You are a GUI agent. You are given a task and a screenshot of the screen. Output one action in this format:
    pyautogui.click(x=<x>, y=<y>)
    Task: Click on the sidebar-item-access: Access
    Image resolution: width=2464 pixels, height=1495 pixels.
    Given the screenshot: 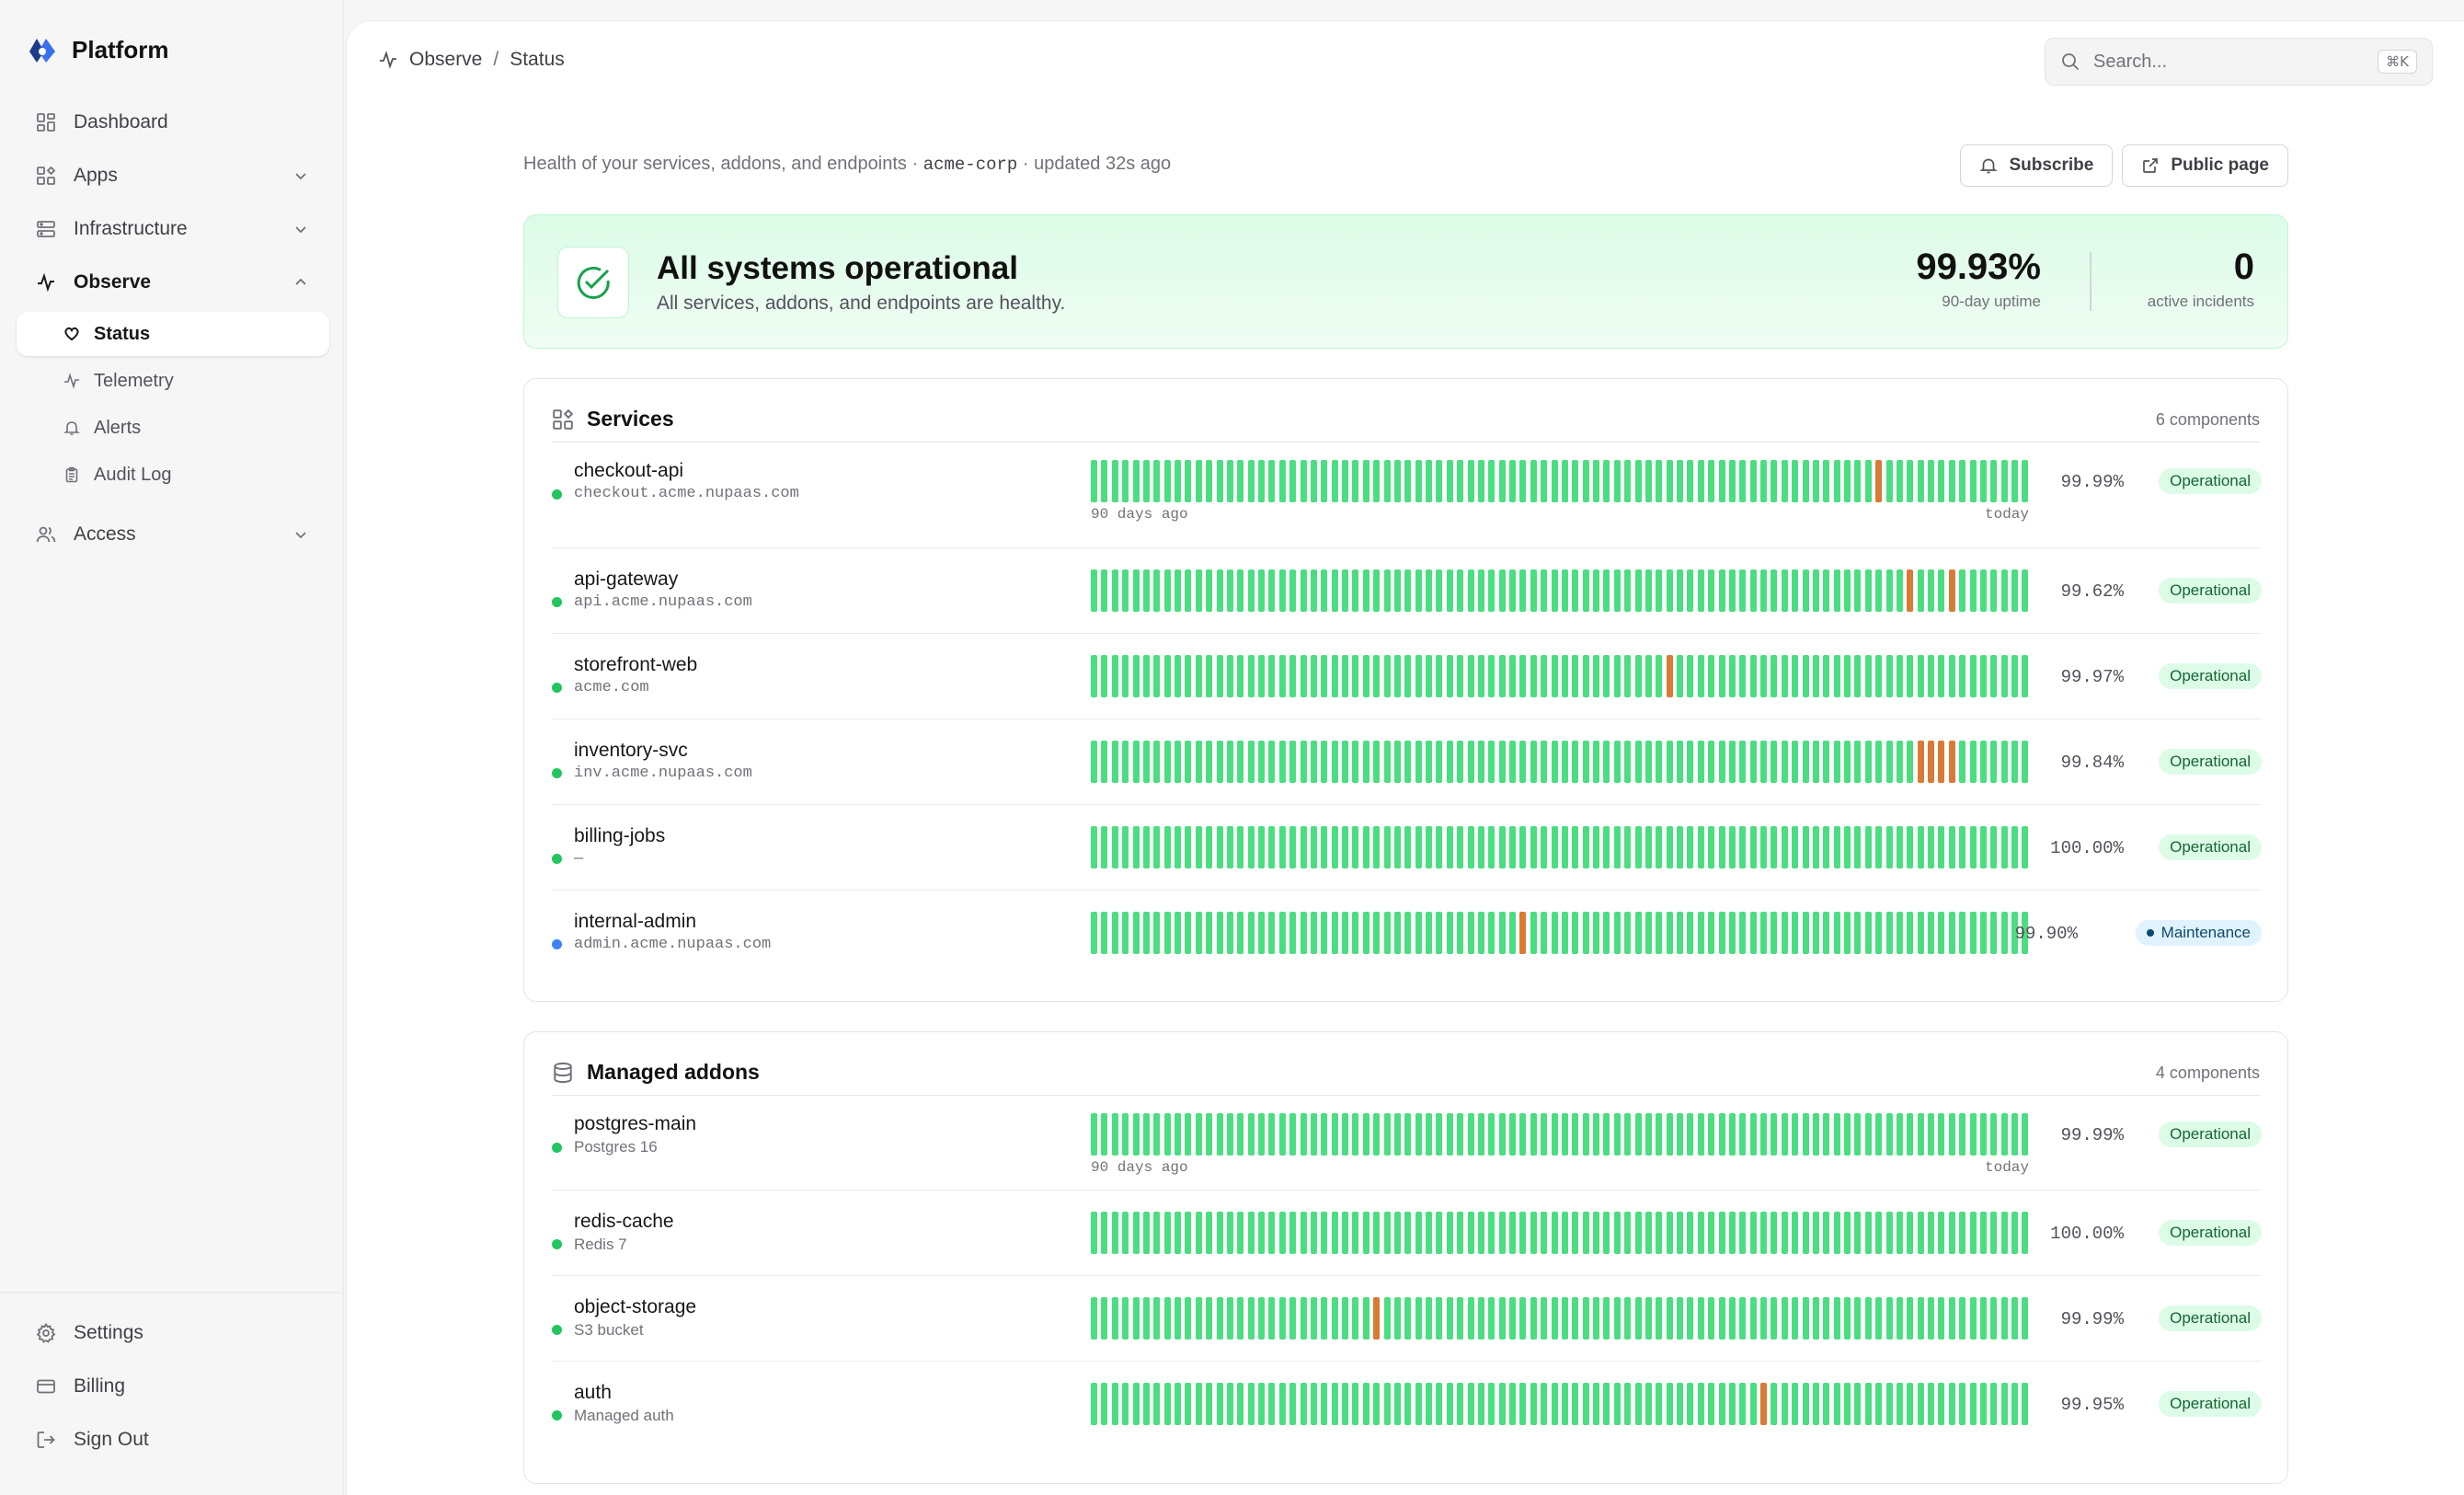 What is the action you would take?
    pyautogui.click(x=173, y=534)
    